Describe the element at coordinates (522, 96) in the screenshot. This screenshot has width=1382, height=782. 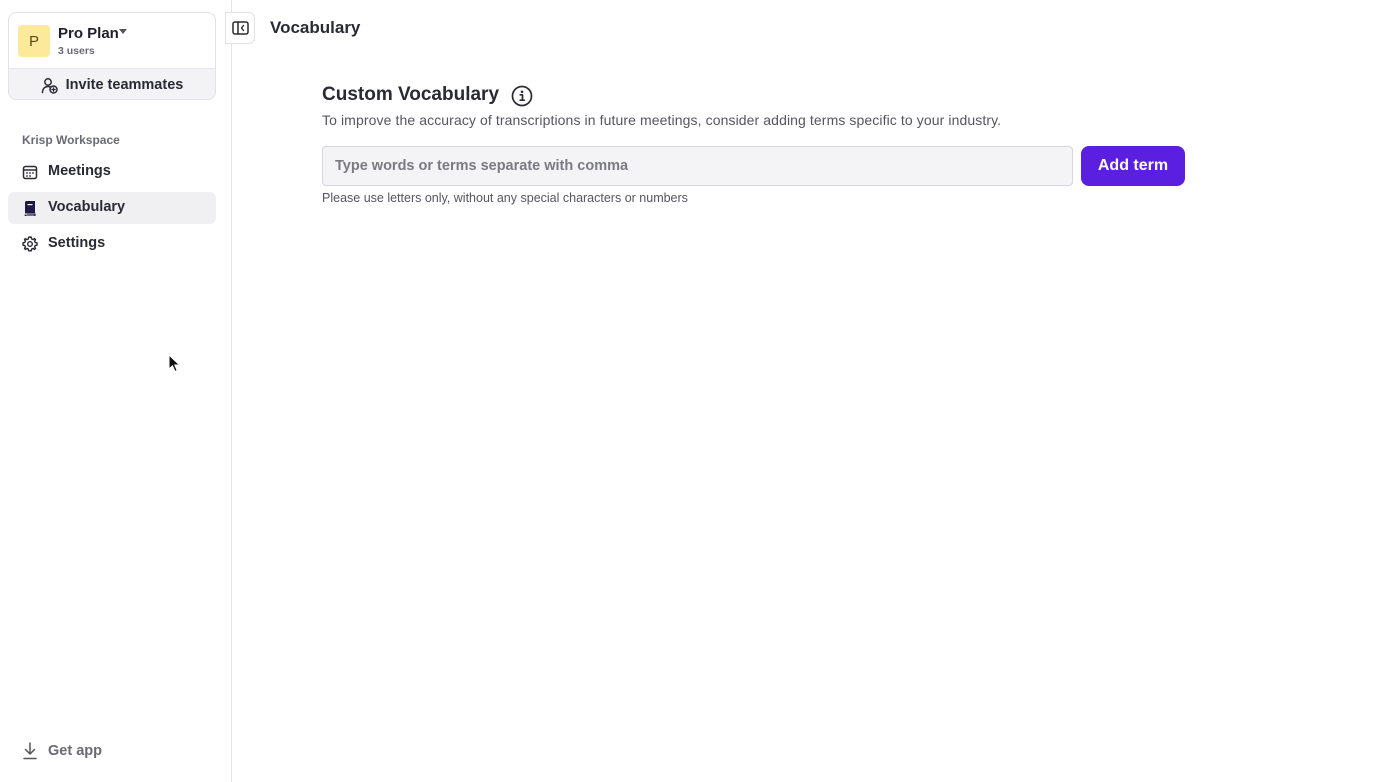
I see `info-icon` at that location.